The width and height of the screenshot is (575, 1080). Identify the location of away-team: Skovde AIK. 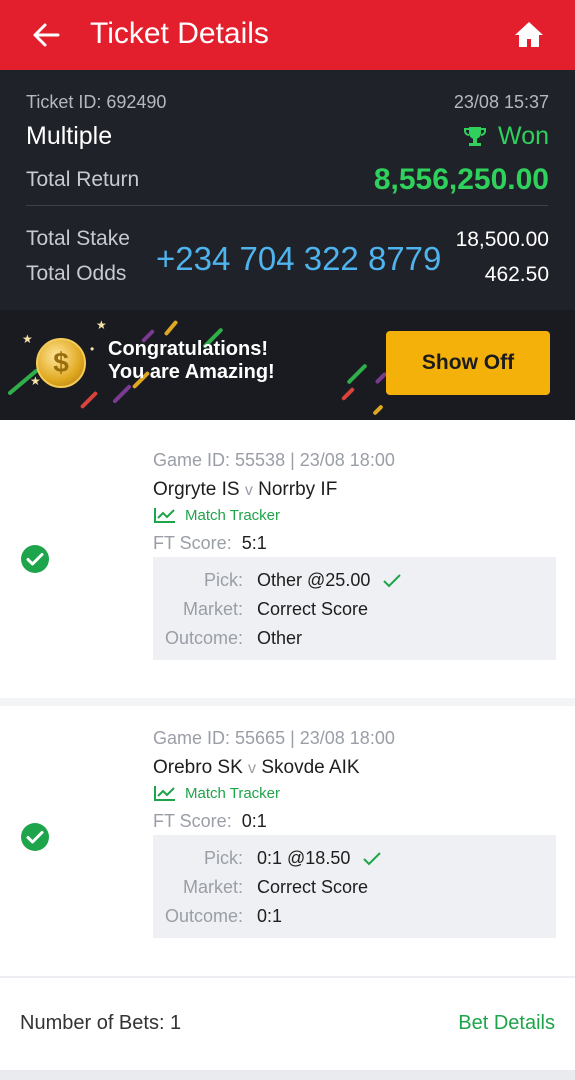
(310, 767).